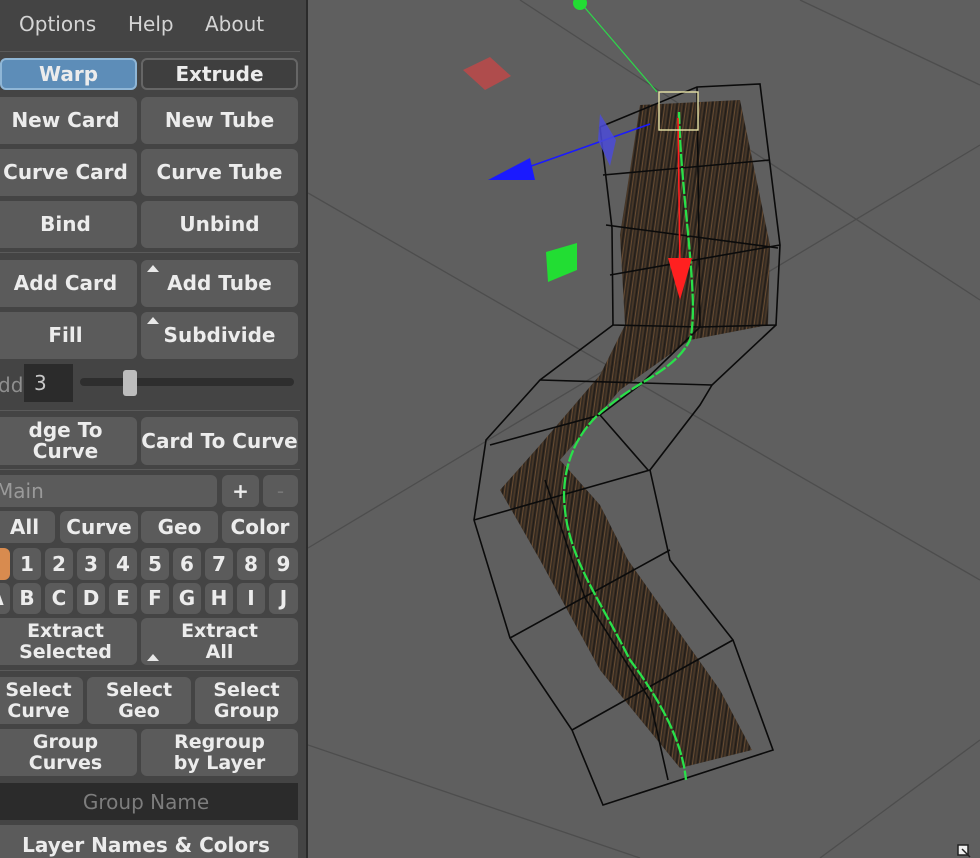 Image resolution: width=980 pixels, height=858 pixels. Describe the element at coordinates (251, 598) in the screenshot. I see `layer-i-button: I` at that location.